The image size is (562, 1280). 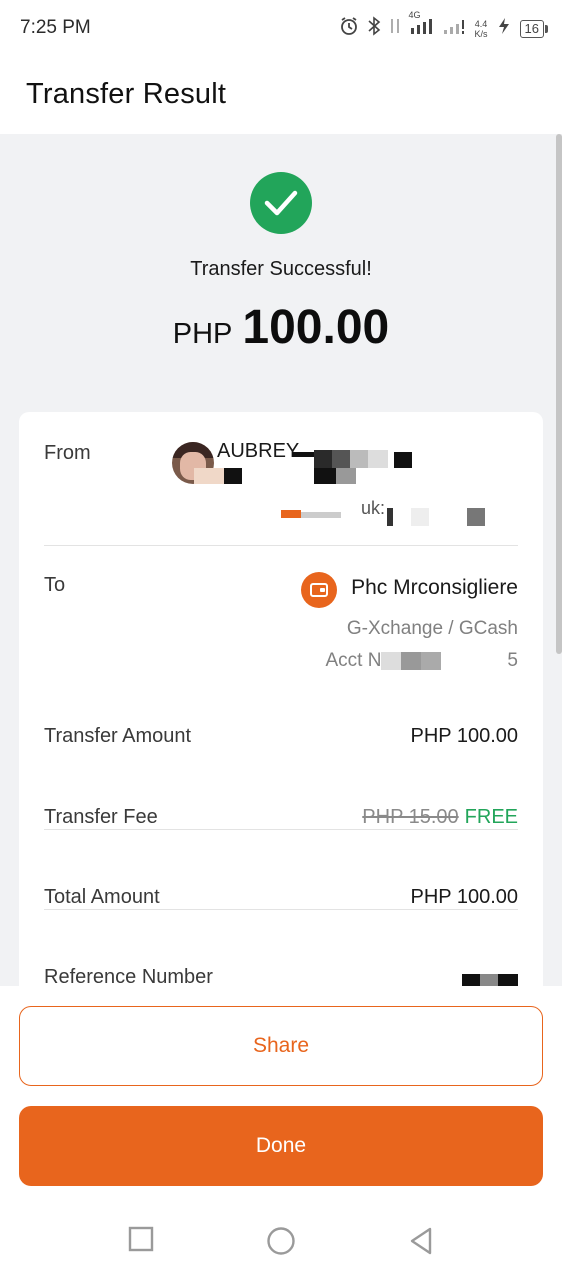 I want to click on wallet-icon, so click(x=319, y=590).